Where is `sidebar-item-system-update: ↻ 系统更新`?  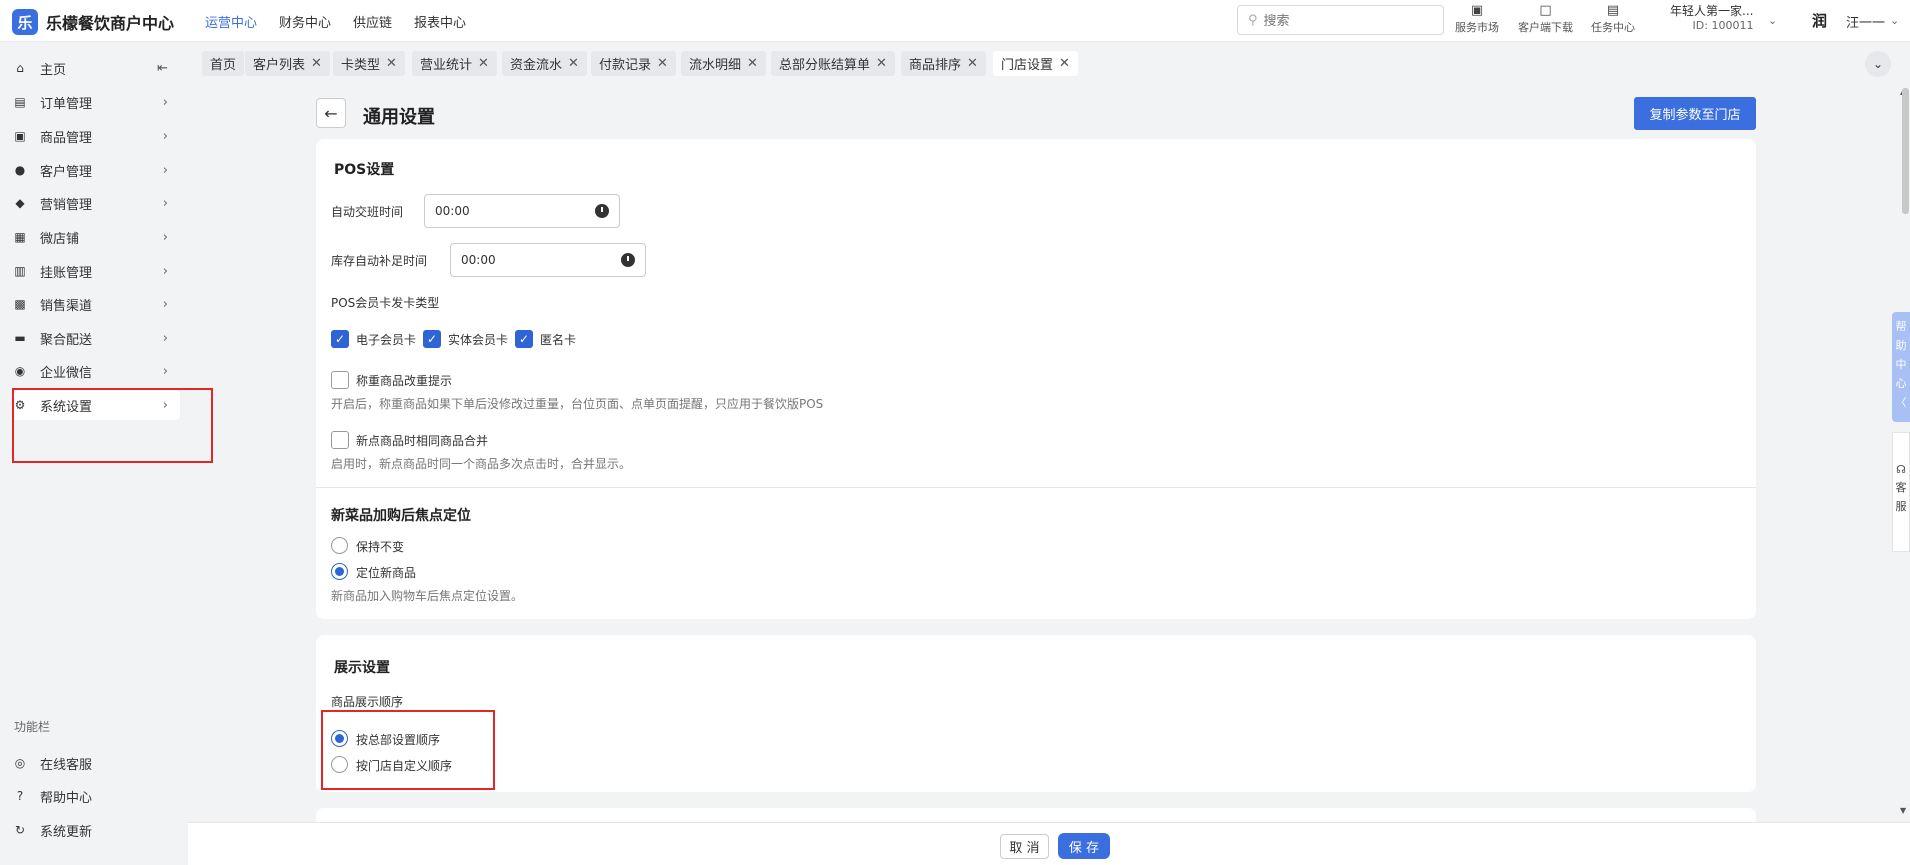 sidebar-item-system-update: ↻ 系统更新 is located at coordinates (96, 830).